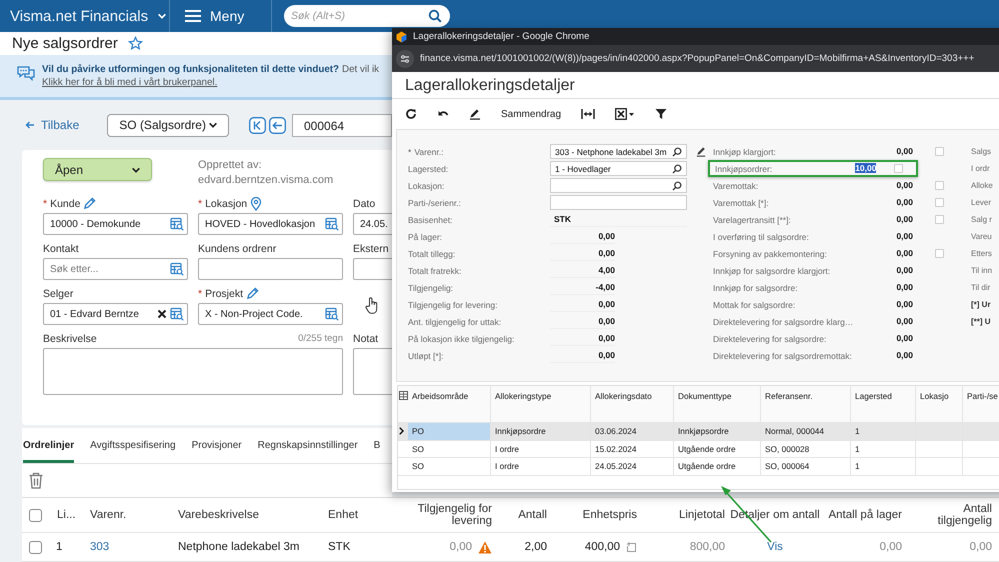 The height and width of the screenshot is (562, 999). I want to click on table-cell: PO, so click(418, 431).